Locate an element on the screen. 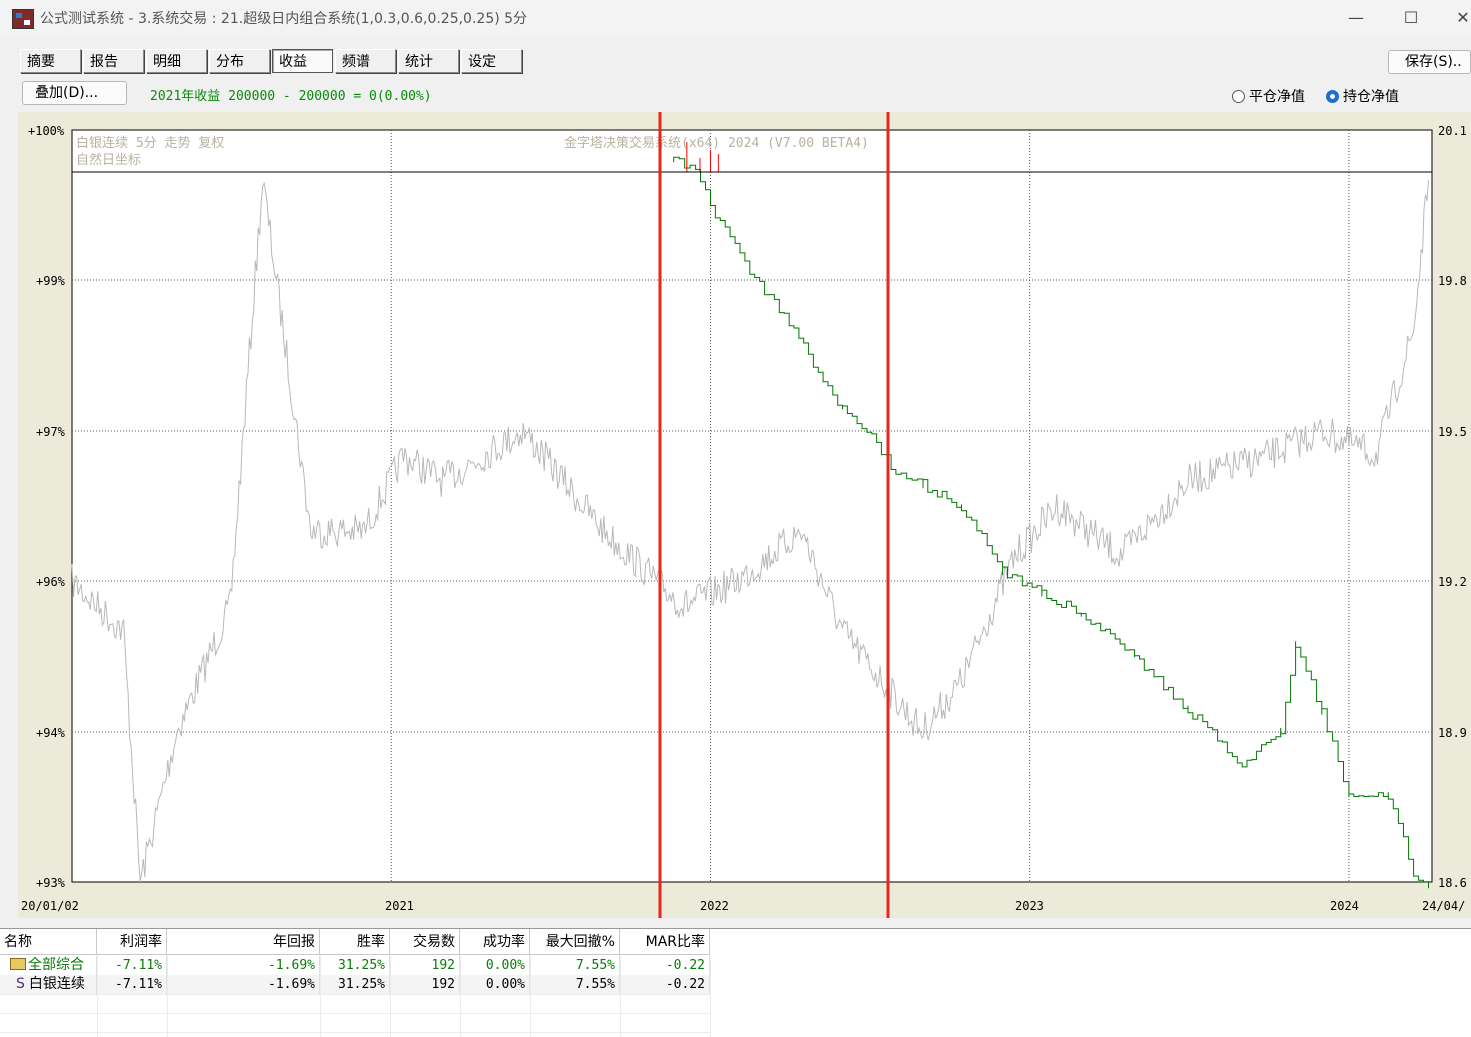  radio-hold-equity: 持仓净值 is located at coordinates (1362, 96).